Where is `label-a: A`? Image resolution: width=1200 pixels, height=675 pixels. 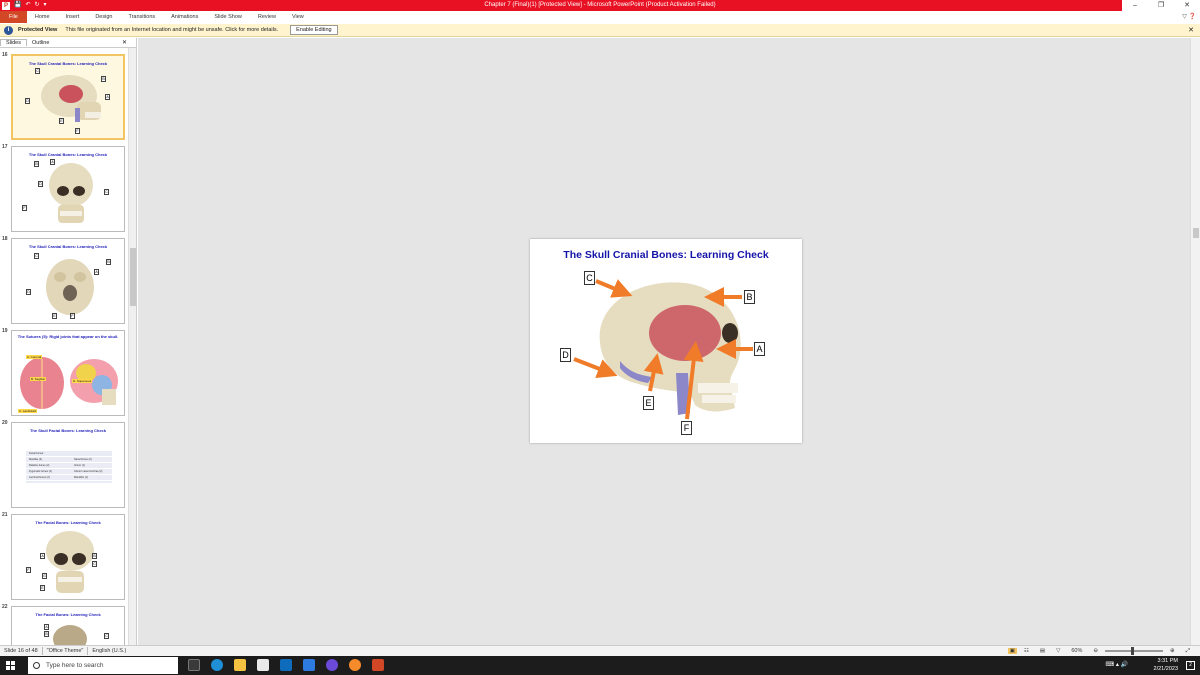 label-a: A is located at coordinates (759, 349).